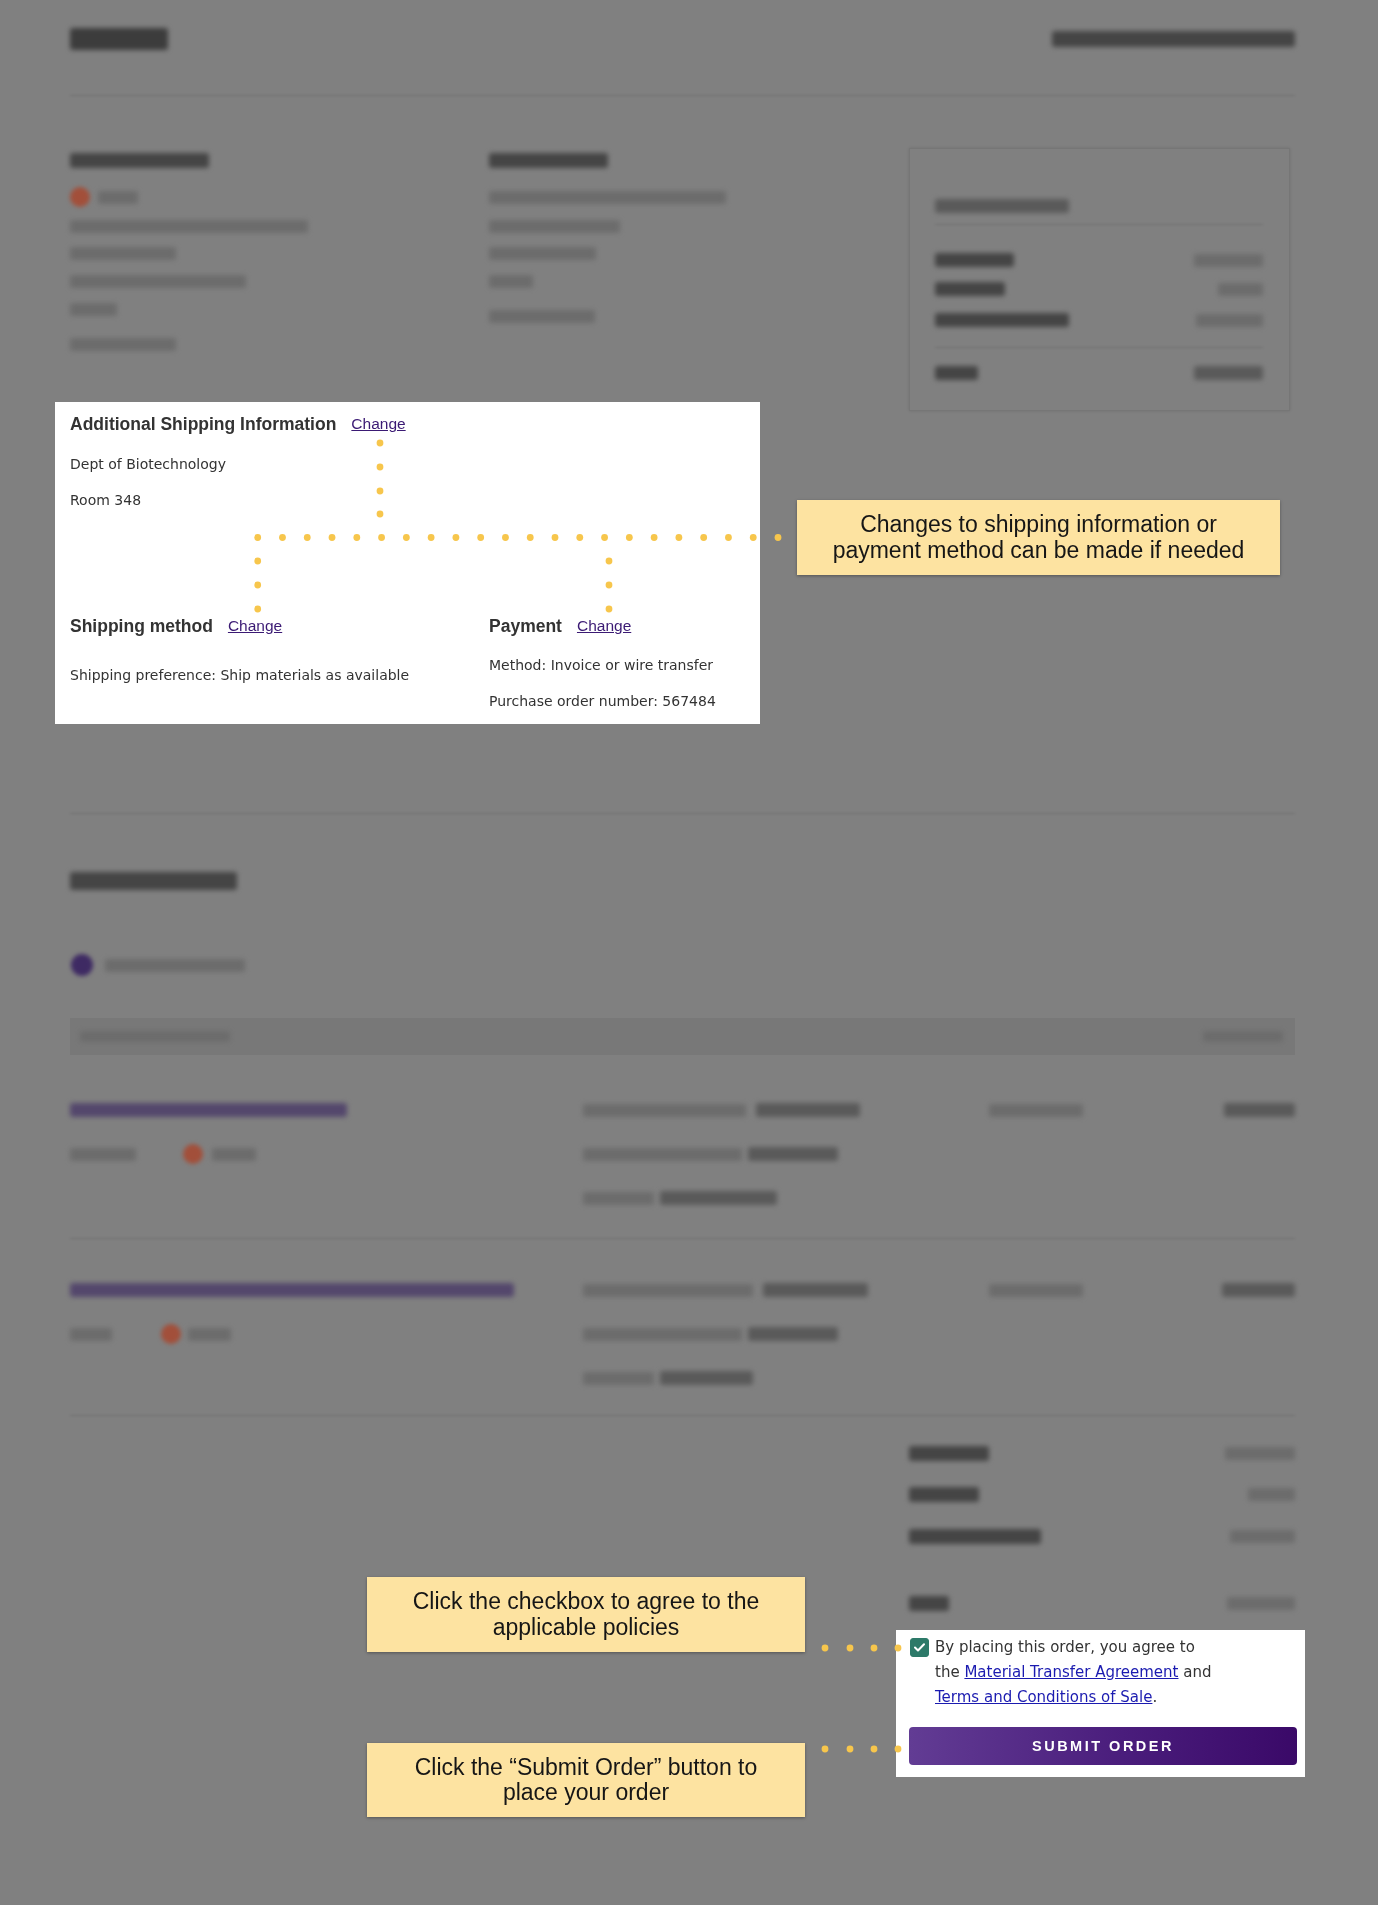 The width and height of the screenshot is (1378, 1905). I want to click on policy-link: Terms and Conditions of Sale, so click(1044, 1697).